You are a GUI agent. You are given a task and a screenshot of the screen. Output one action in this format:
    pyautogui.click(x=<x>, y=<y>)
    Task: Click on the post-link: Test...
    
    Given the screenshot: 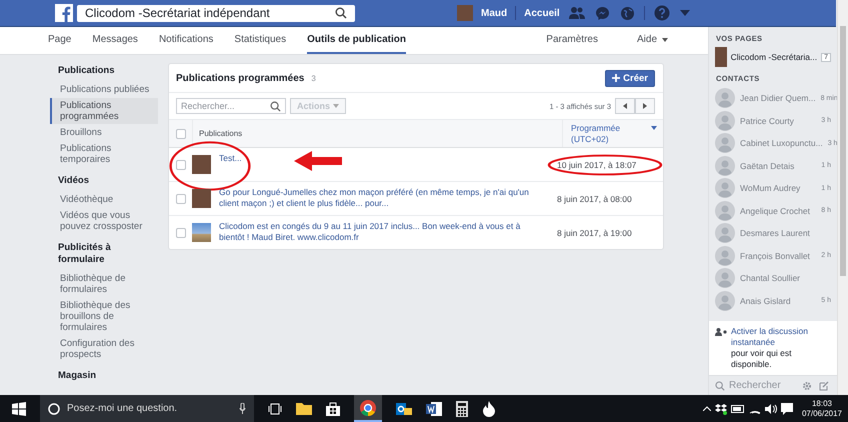 What is the action you would take?
    pyautogui.click(x=378, y=158)
    